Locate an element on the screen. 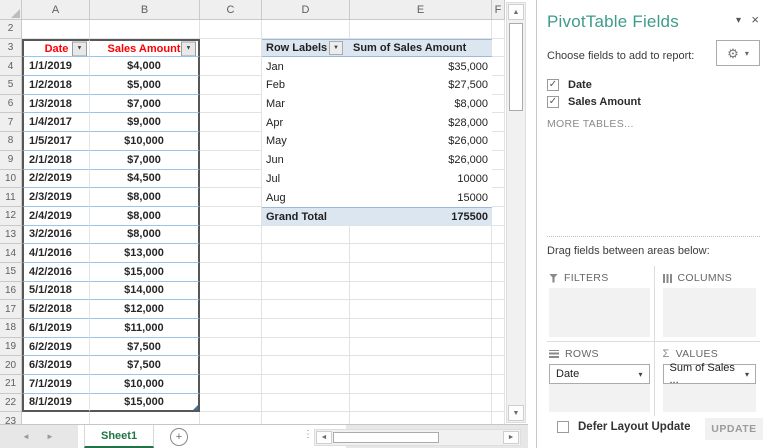 The height and width of the screenshot is (448, 768). scroll-up-icon: ▲ is located at coordinates (516, 12).